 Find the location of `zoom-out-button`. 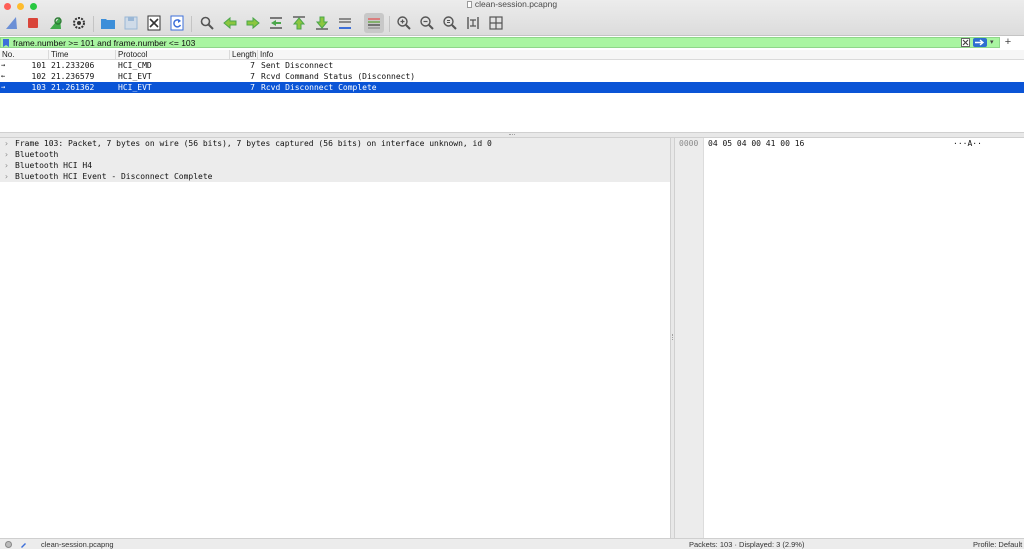

zoom-out-button is located at coordinates (427, 23).